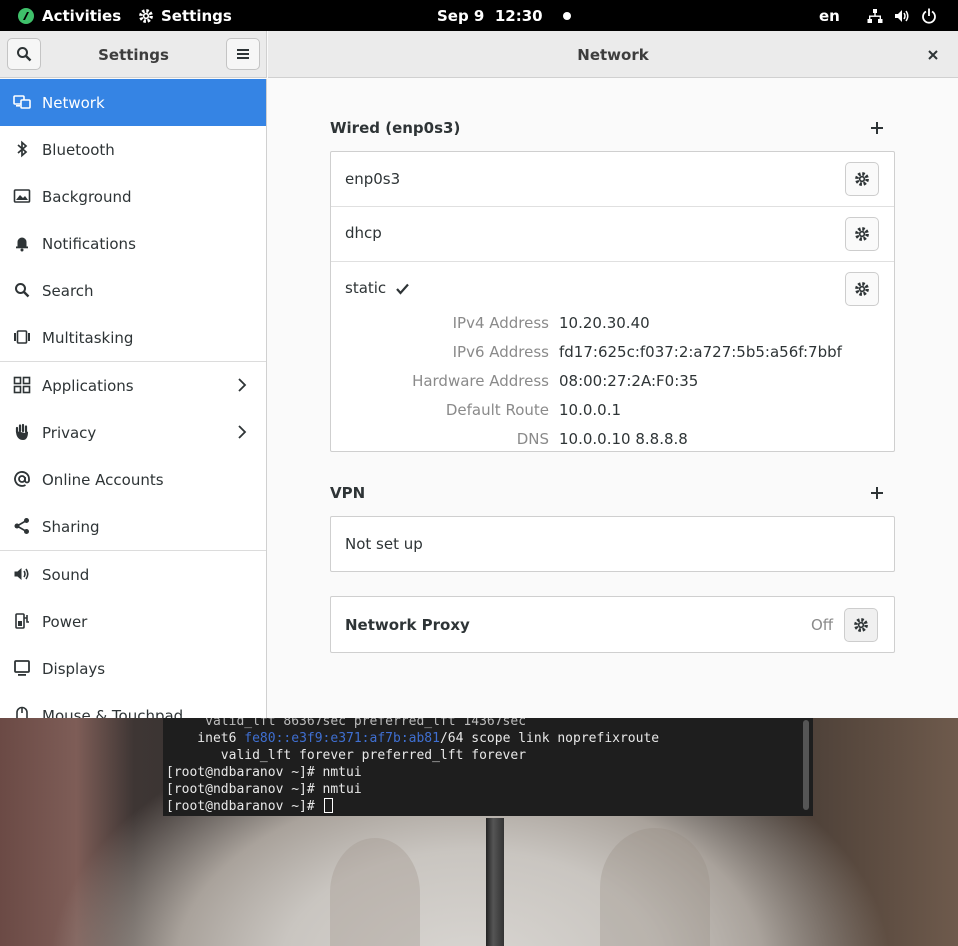 This screenshot has height=946, width=958. I want to click on terminal-scrollbar, so click(806, 765).